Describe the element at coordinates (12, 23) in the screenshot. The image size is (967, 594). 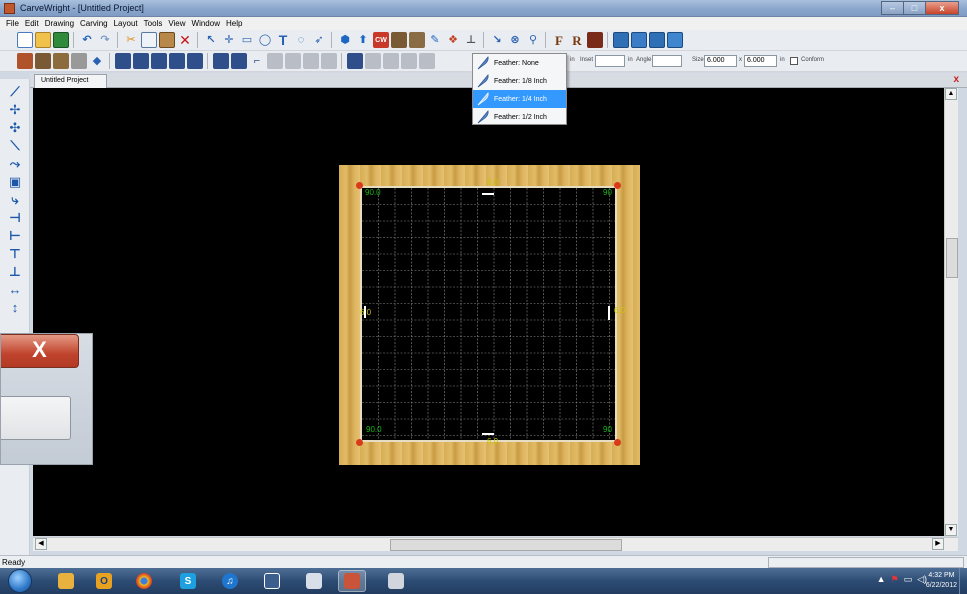
I see `menu-file: File` at that location.